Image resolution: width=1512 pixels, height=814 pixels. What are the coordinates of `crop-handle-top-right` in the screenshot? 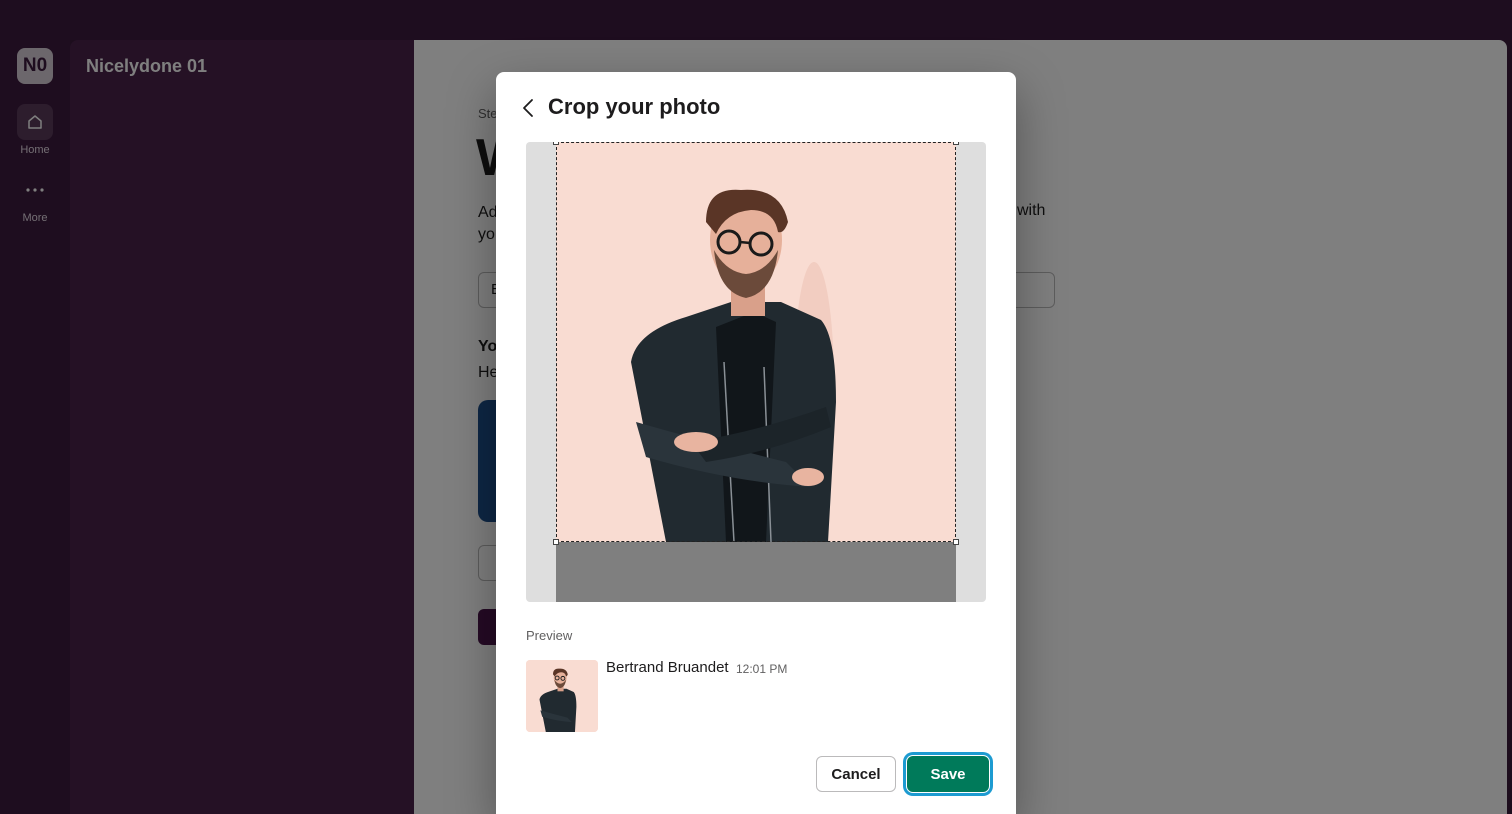 It's located at (956, 143).